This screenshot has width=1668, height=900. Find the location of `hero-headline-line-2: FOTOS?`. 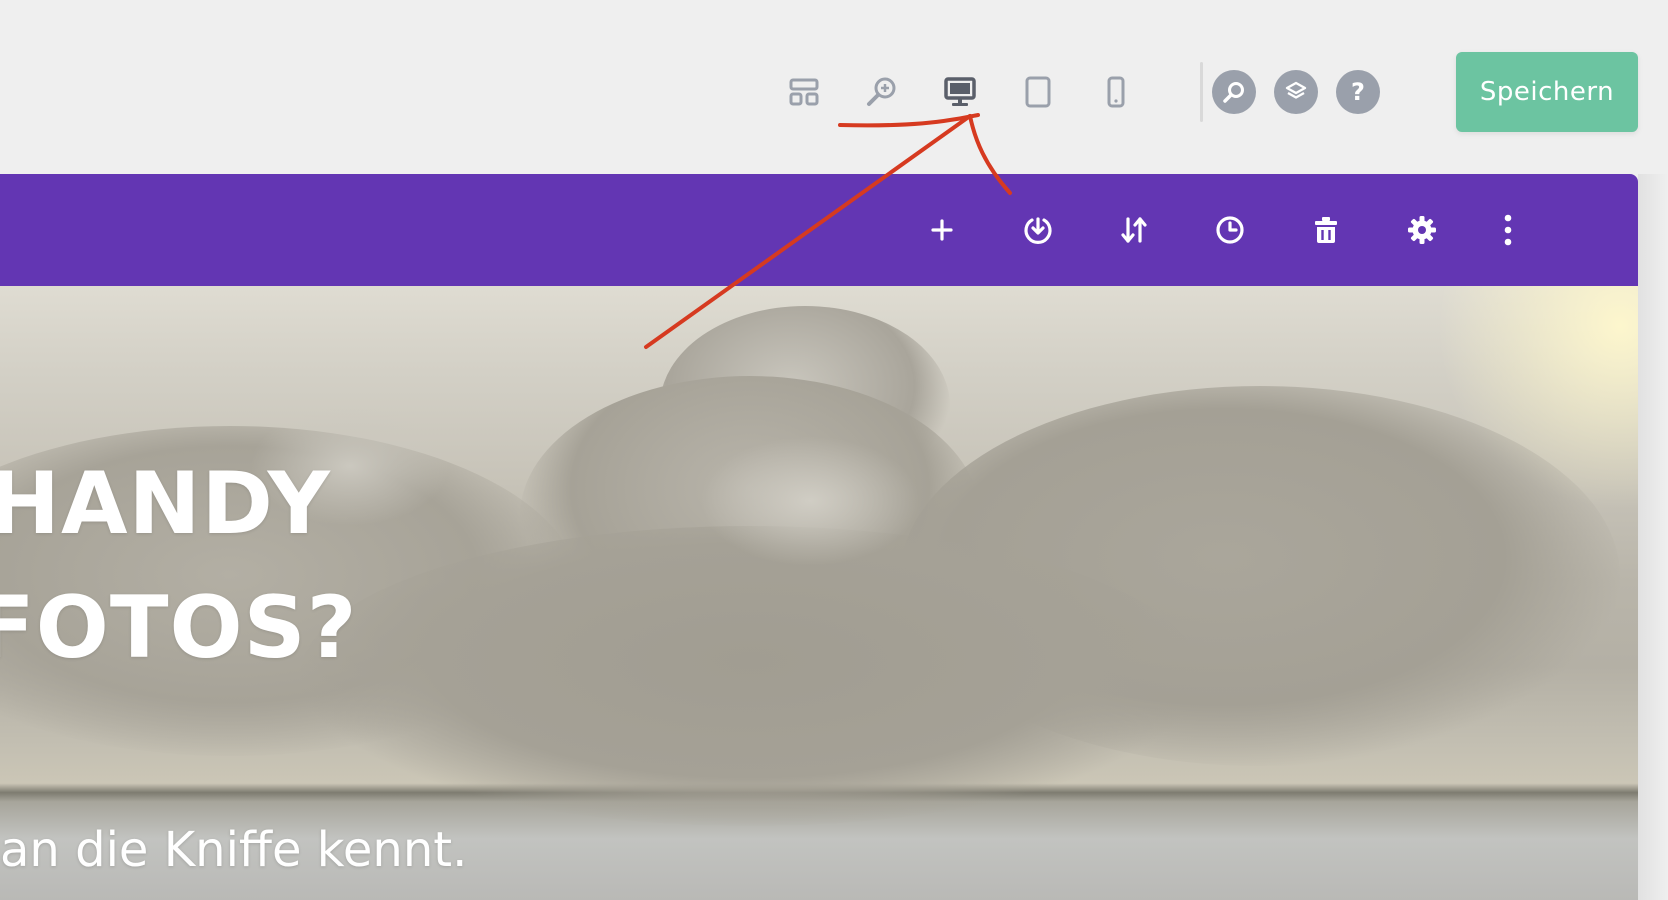

hero-headline-line-2: FOTOS? is located at coordinates (179, 628).